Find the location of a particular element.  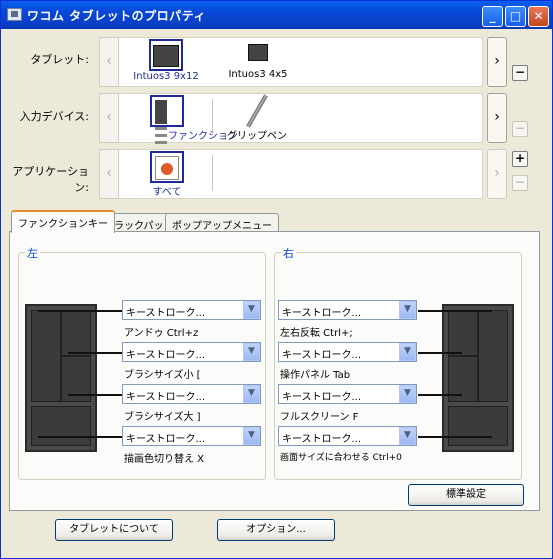

left-key3-desc: ブラシサイズ大 ] is located at coordinates (162, 417).